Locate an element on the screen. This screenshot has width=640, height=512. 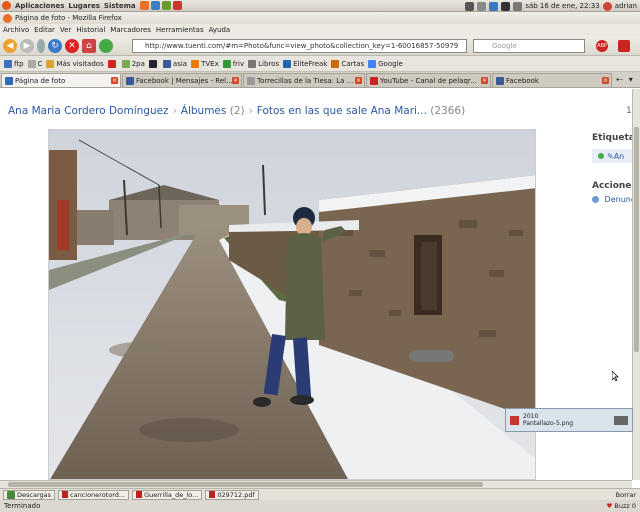
home-icon: ⌂ is located at coordinates (89, 45).